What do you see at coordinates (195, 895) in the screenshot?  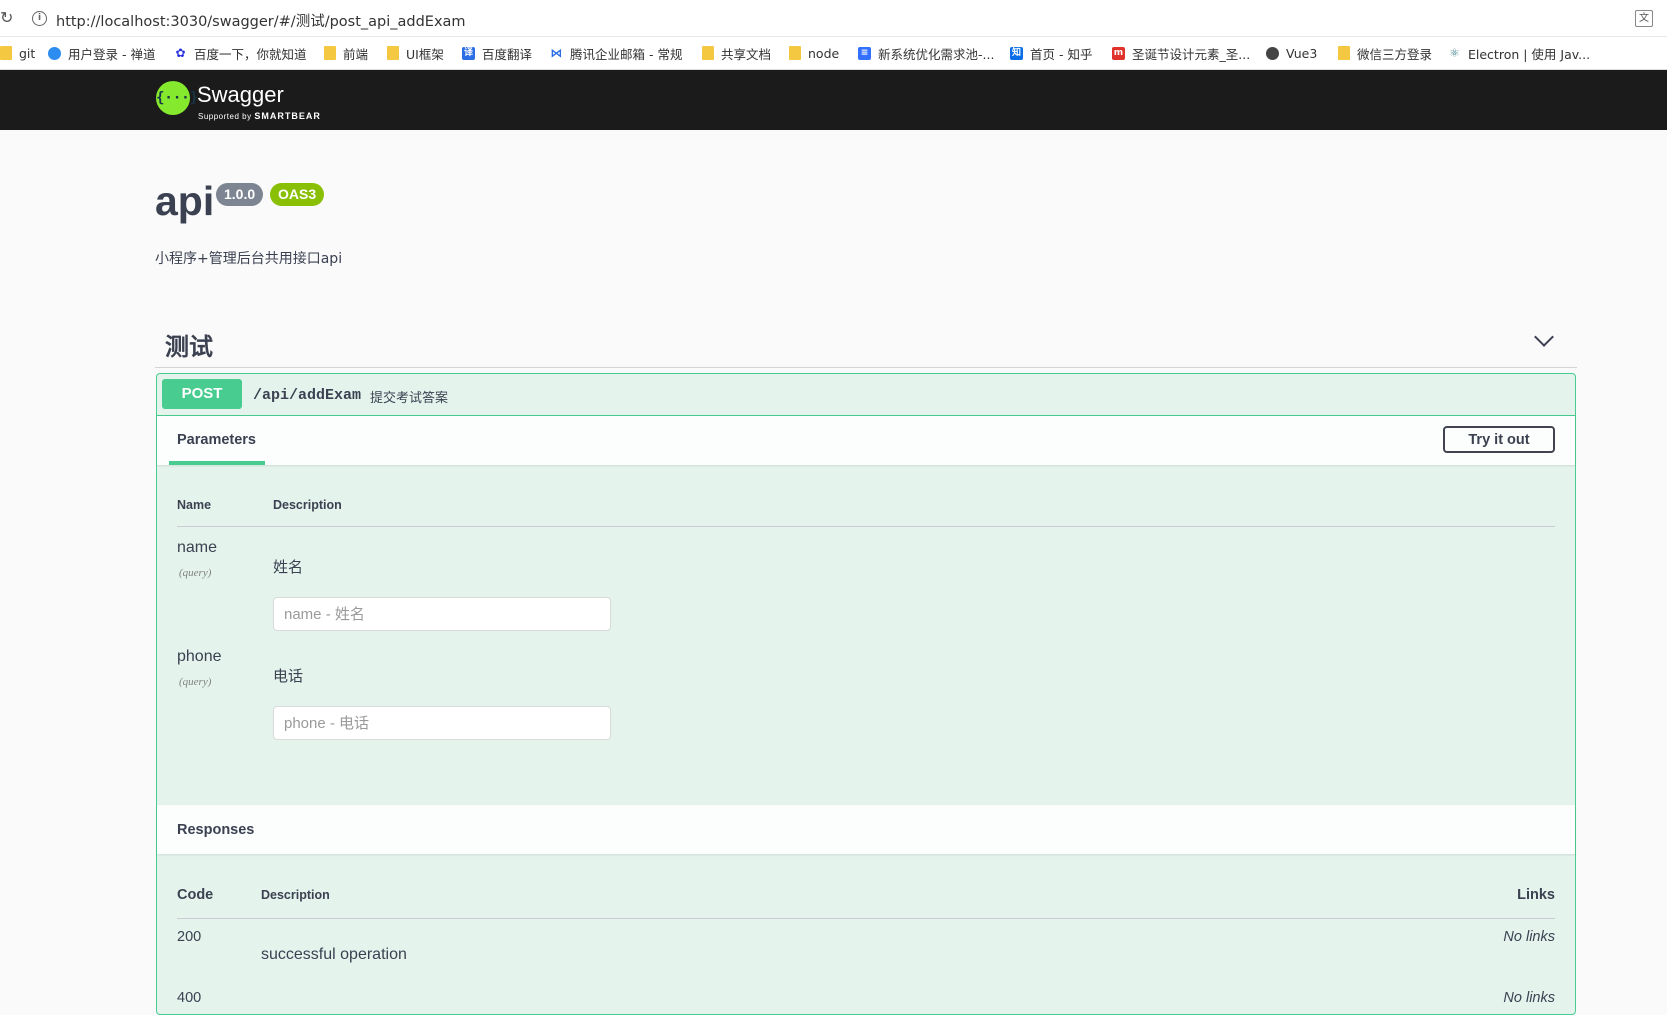 I see `resp-col-code: Code` at bounding box center [195, 895].